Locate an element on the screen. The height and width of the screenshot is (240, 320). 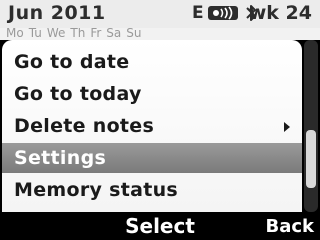
weekday-row: Mo Tu We Th Fr Sa Su is located at coordinates (74, 34).